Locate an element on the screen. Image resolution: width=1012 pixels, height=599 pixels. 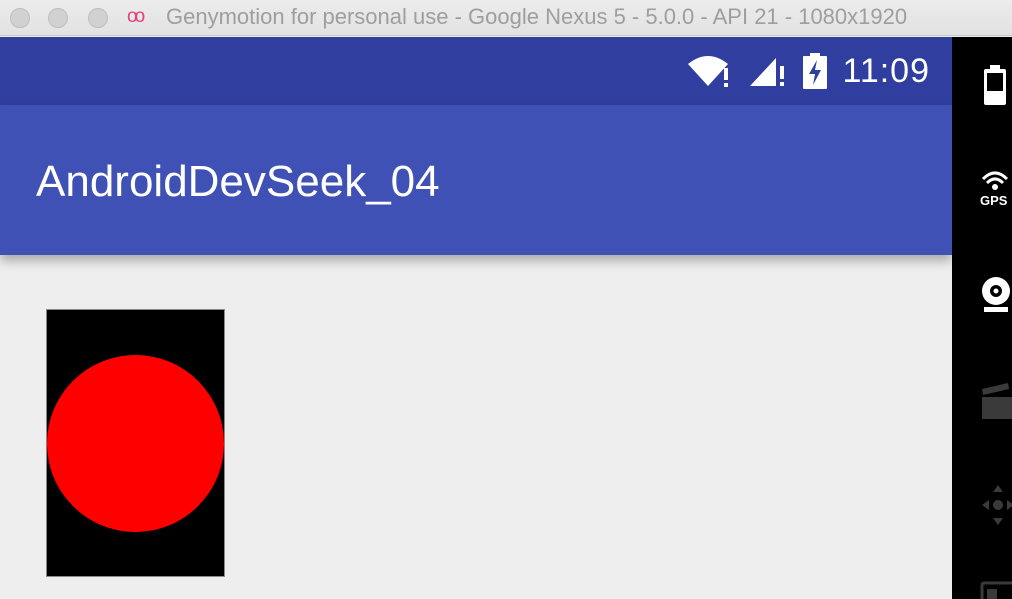
wifi-icon is located at coordinates (708, 71).